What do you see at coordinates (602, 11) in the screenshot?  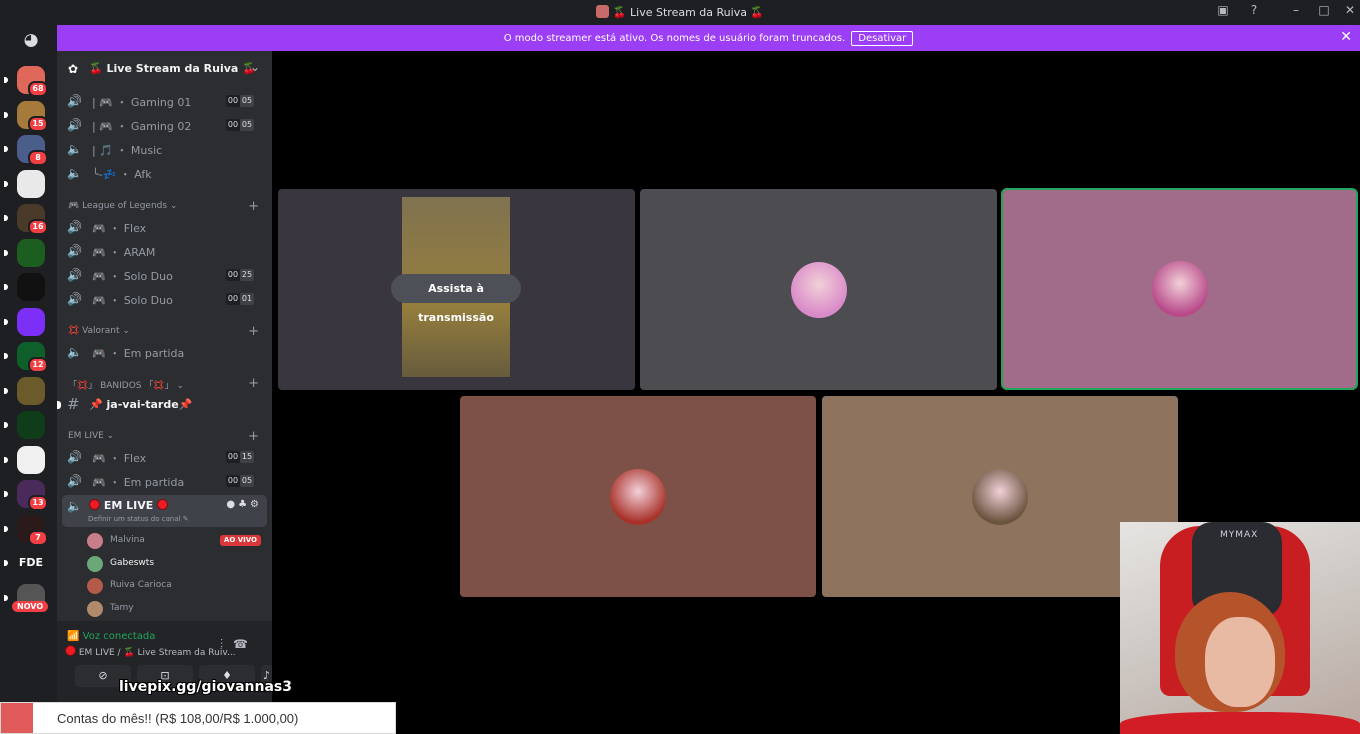 I see `server-avatar-icon` at bounding box center [602, 11].